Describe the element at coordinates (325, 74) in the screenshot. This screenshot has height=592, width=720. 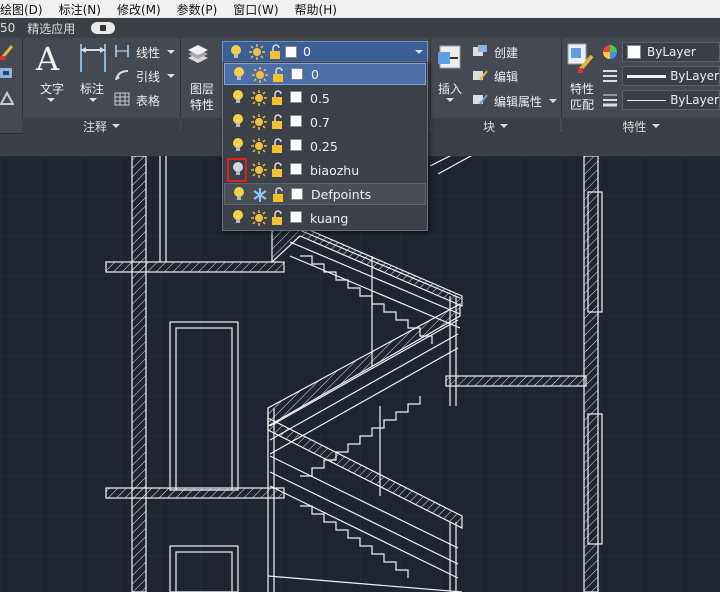
I see `layer-item: 0` at that location.